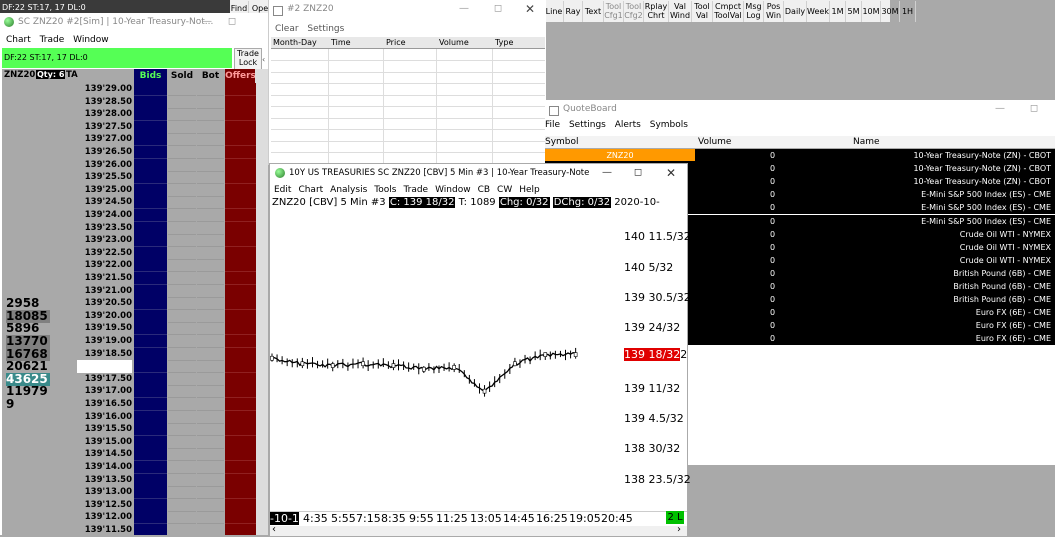 This screenshot has height=537, width=1055. I want to click on price-cell: 139'15.00, so click(104, 442).